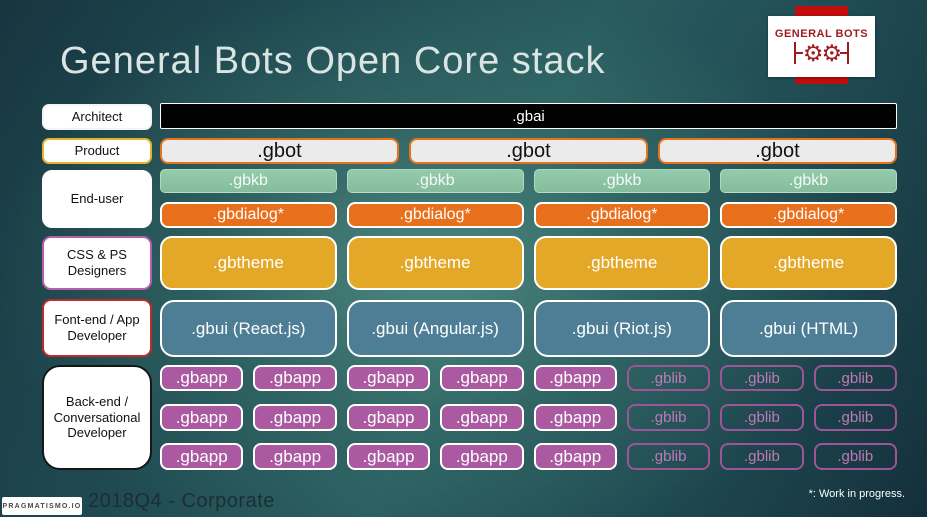 Image resolution: width=927 pixels, height=517 pixels. I want to click on gear-right-bar, so click(848, 53).